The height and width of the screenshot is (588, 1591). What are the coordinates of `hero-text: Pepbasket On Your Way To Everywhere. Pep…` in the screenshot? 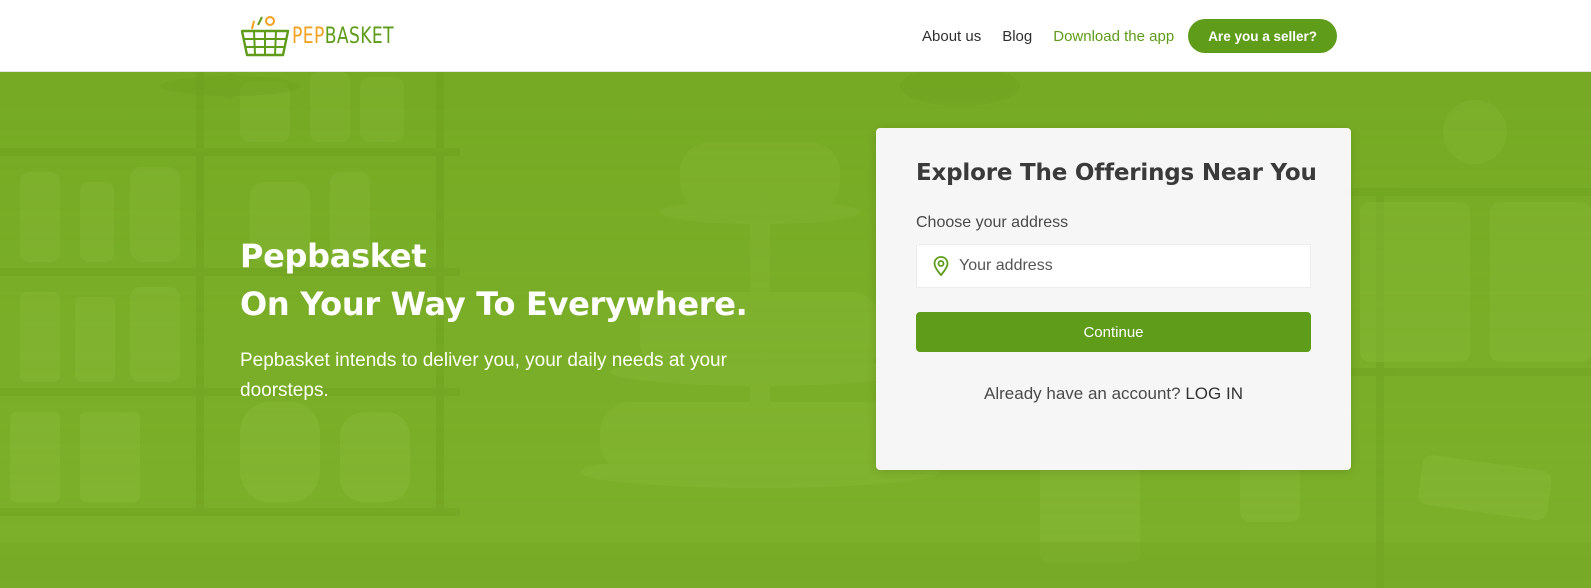 It's located at (520, 319).